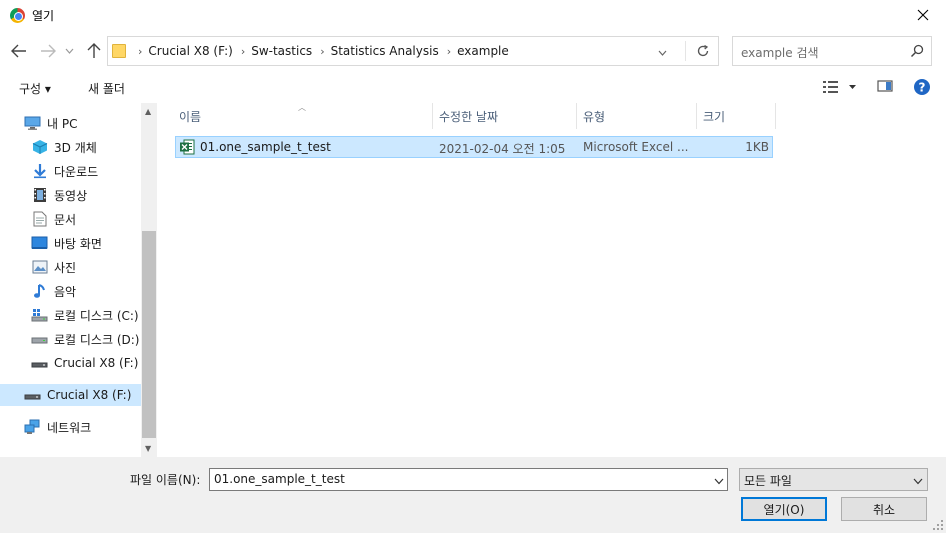  I want to click on close-button, so click(923, 15).